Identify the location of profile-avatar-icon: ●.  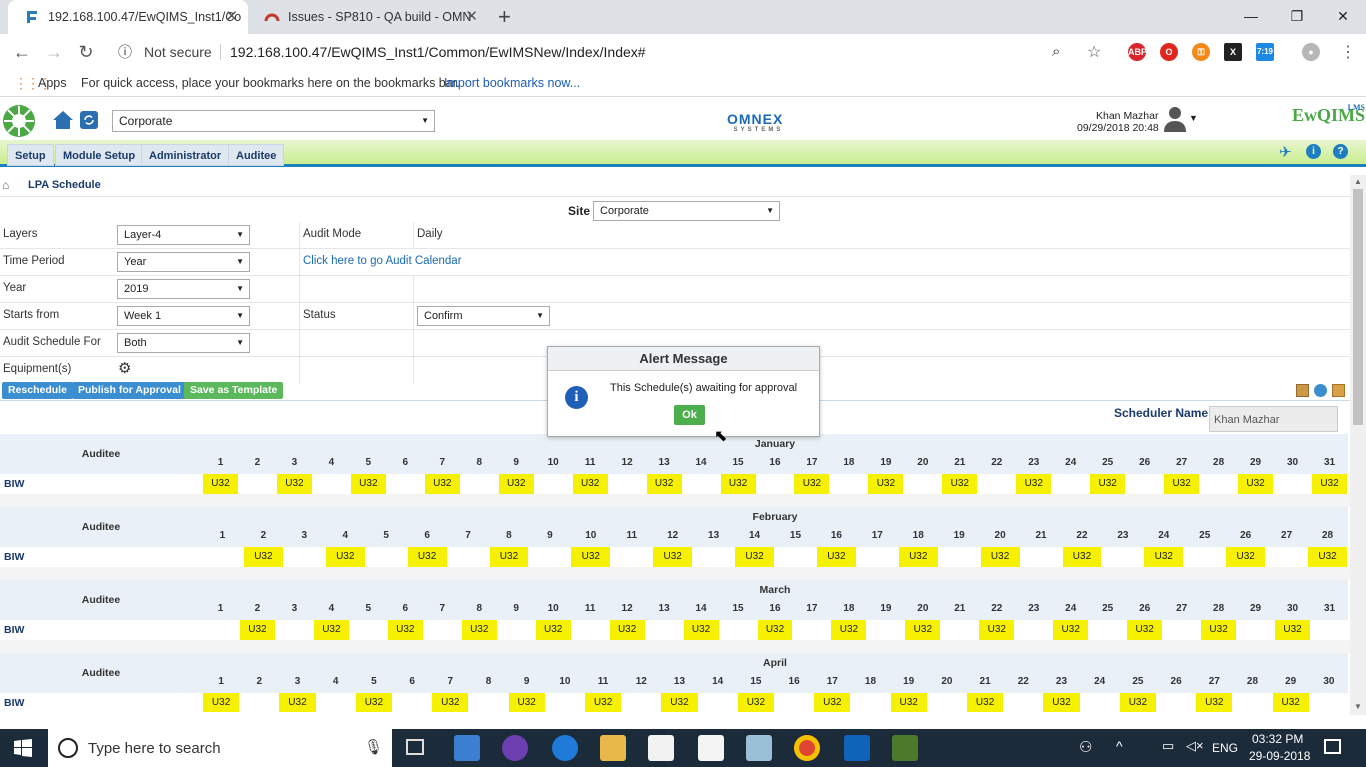
(1311, 52).